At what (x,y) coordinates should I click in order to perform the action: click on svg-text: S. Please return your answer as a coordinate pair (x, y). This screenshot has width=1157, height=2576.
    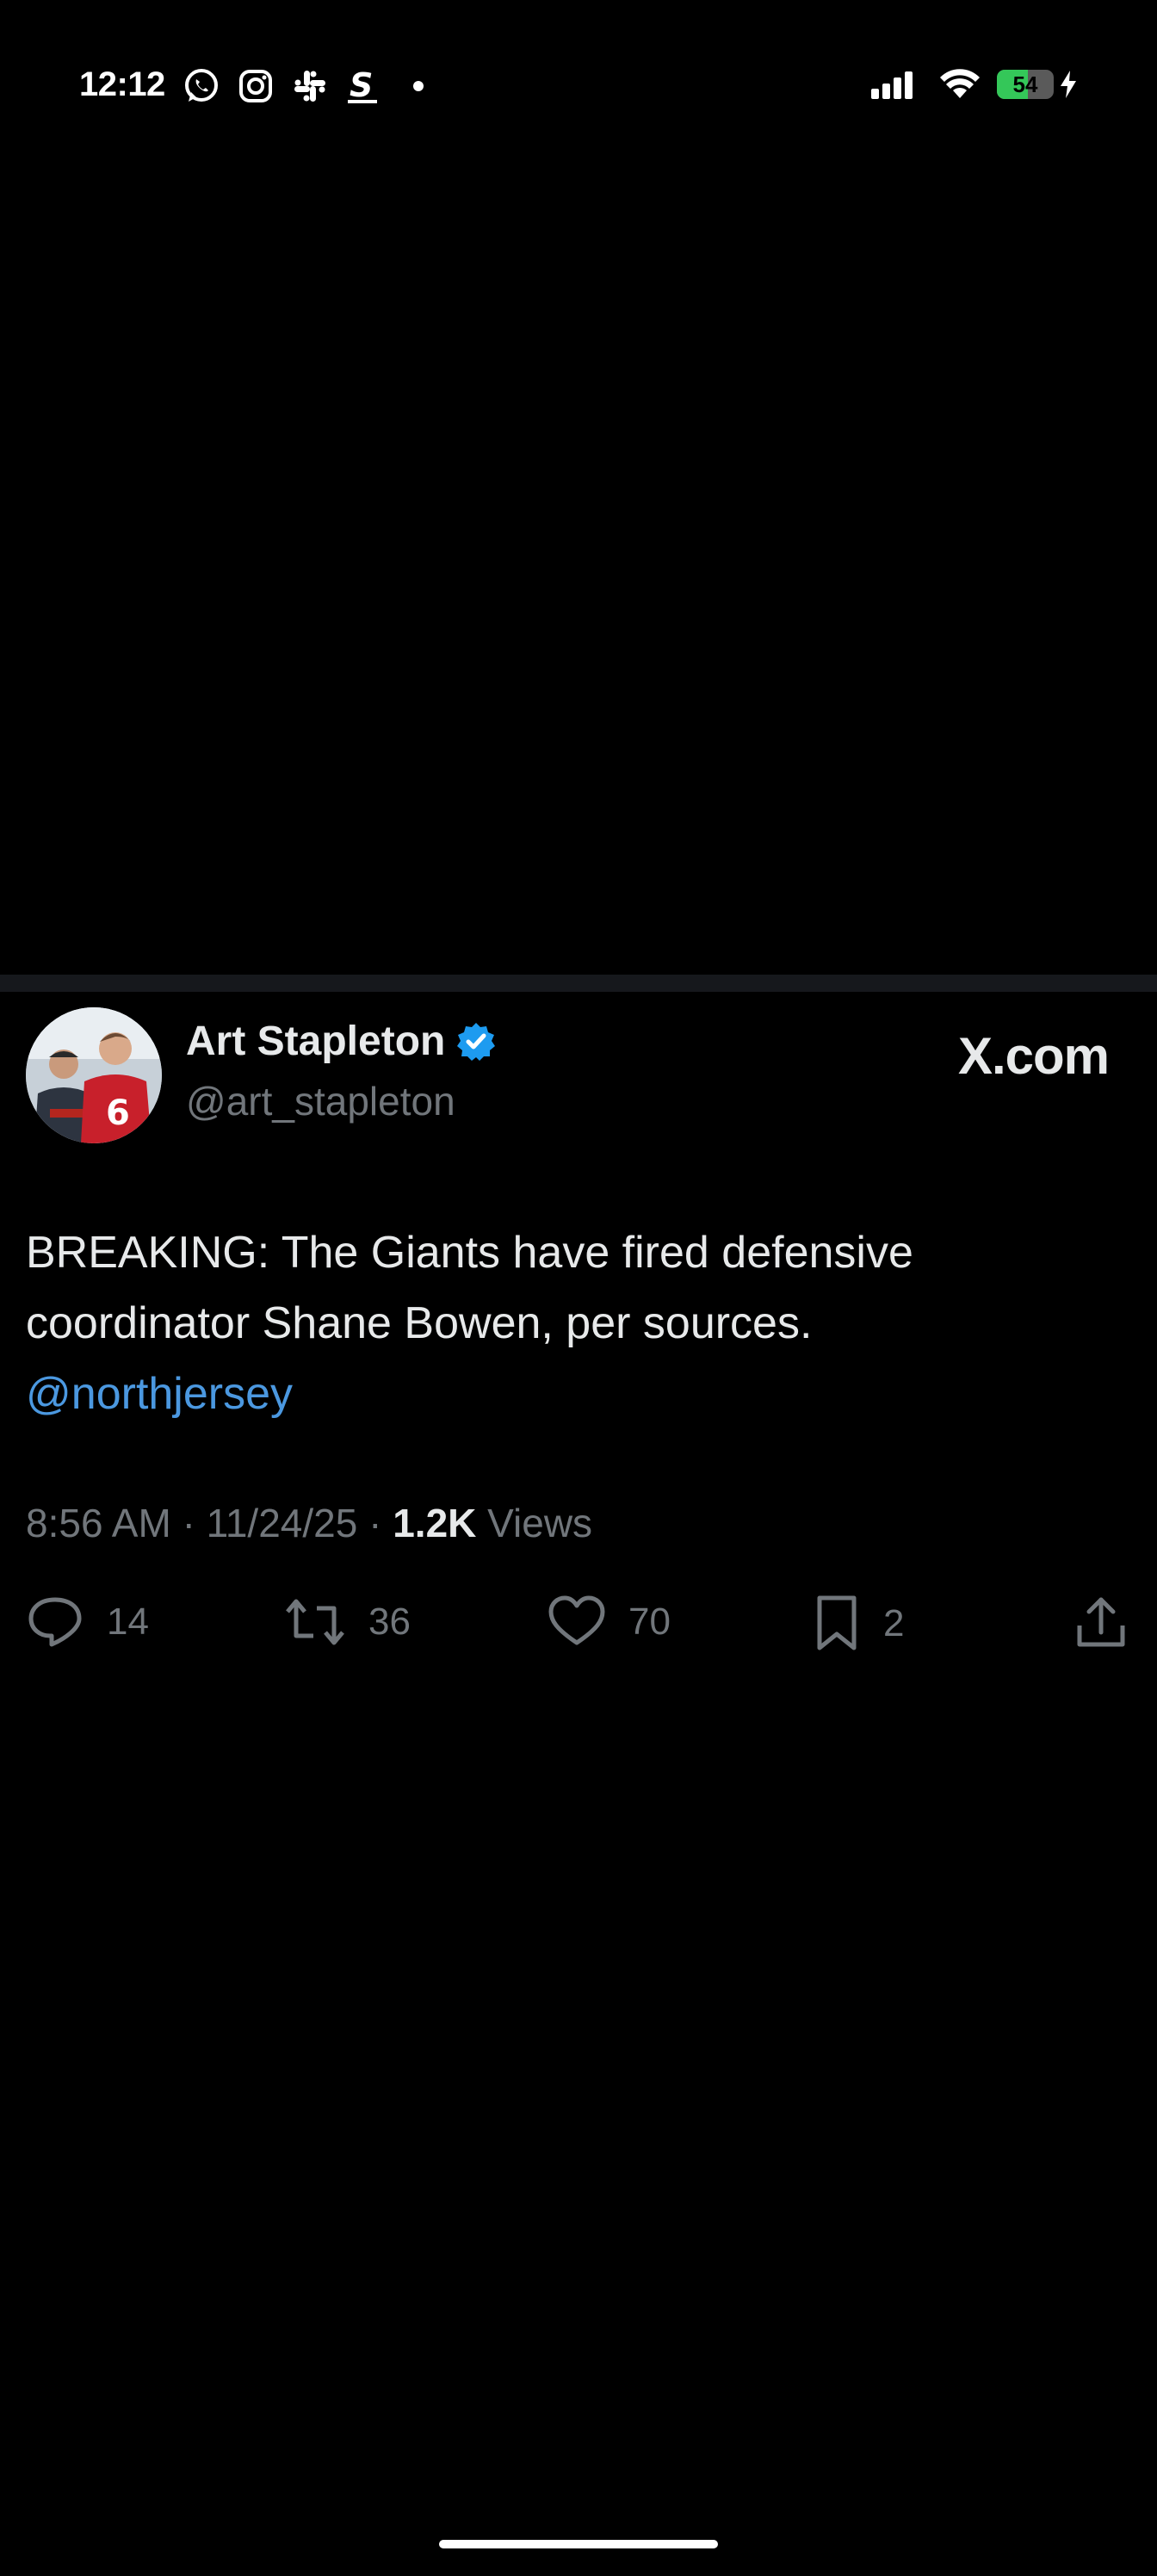
    Looking at the image, I should click on (361, 85).